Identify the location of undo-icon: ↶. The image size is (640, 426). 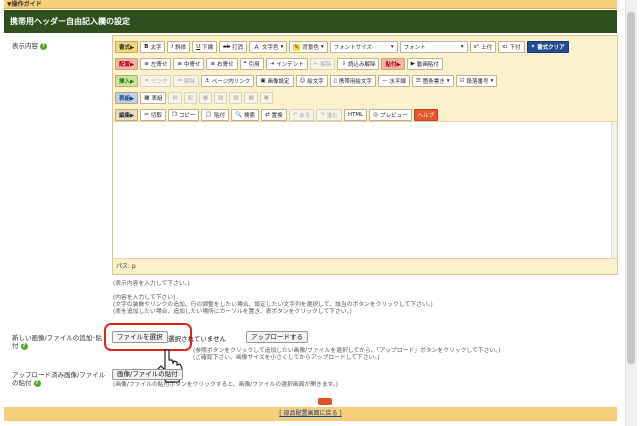
(295, 115).